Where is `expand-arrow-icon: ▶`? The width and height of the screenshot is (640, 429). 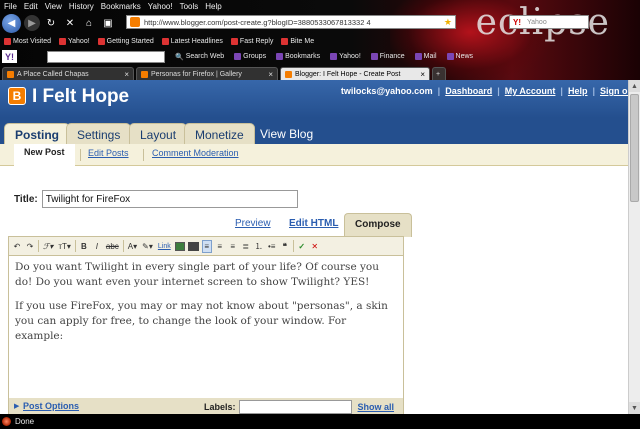 expand-arrow-icon: ▶ is located at coordinates (16, 406).